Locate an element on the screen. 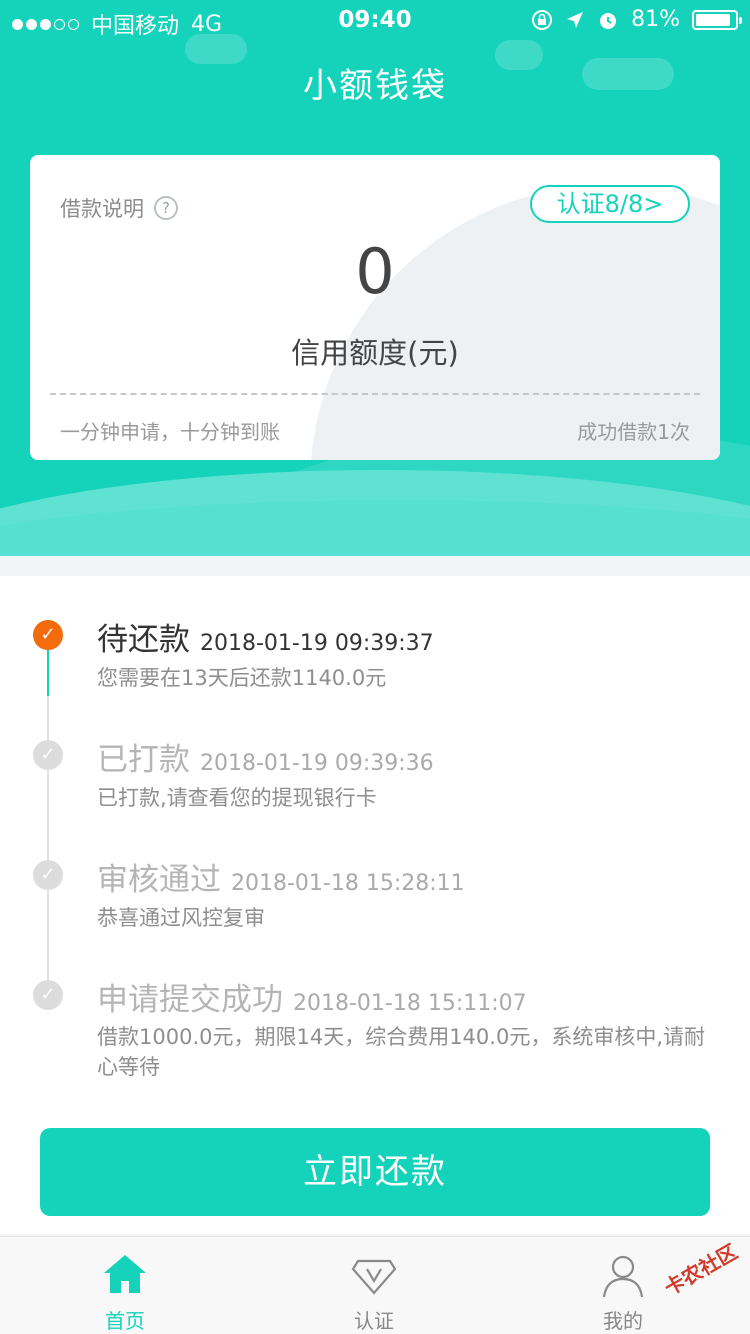  timeline-item-desc: 借款1000.0元，期限14天，综合费用140.0元，系统审核中,请耐心等待 is located at coordinates (401, 1052).